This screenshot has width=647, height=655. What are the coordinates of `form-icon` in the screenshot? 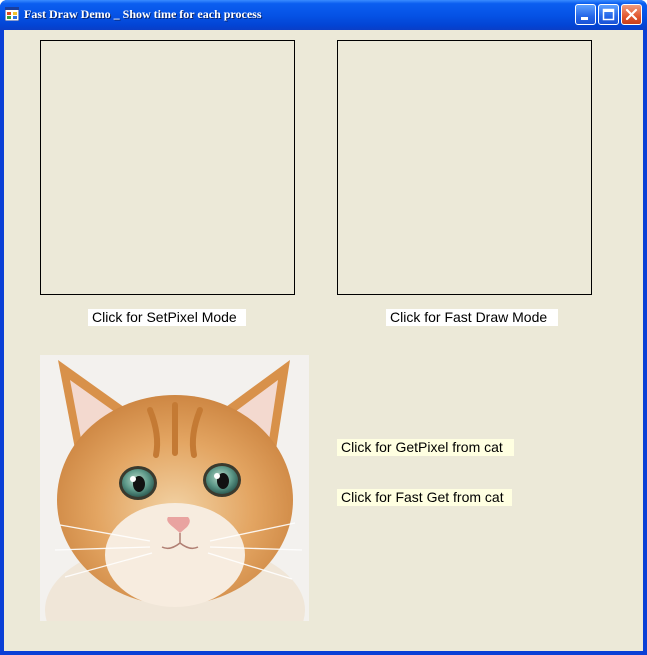 It's located at (12, 14).